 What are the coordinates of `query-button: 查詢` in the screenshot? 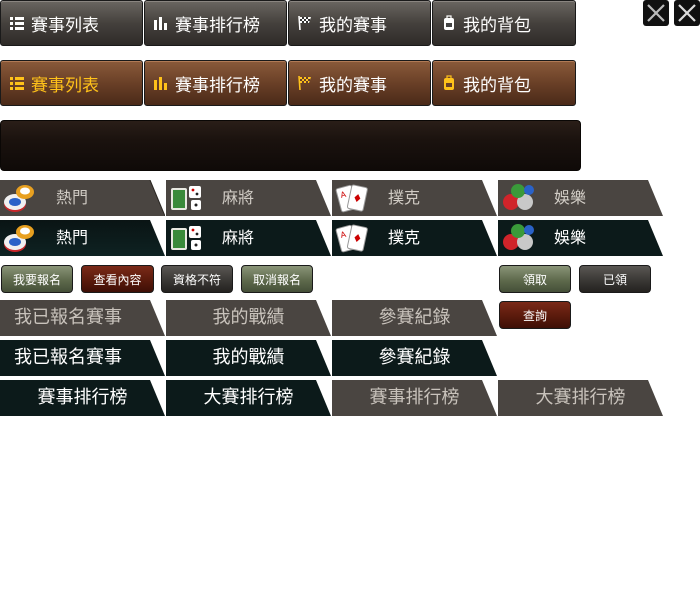 It's located at (535, 315).